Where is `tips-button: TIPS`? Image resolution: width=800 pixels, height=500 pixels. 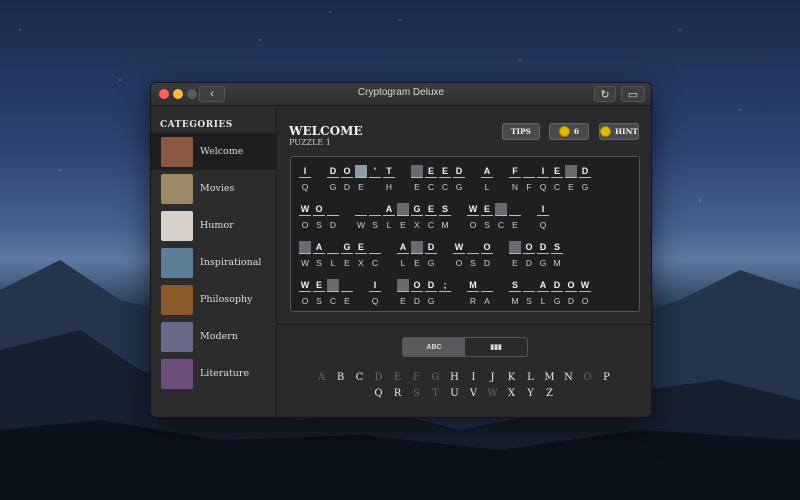 tips-button: TIPS is located at coordinates (521, 131).